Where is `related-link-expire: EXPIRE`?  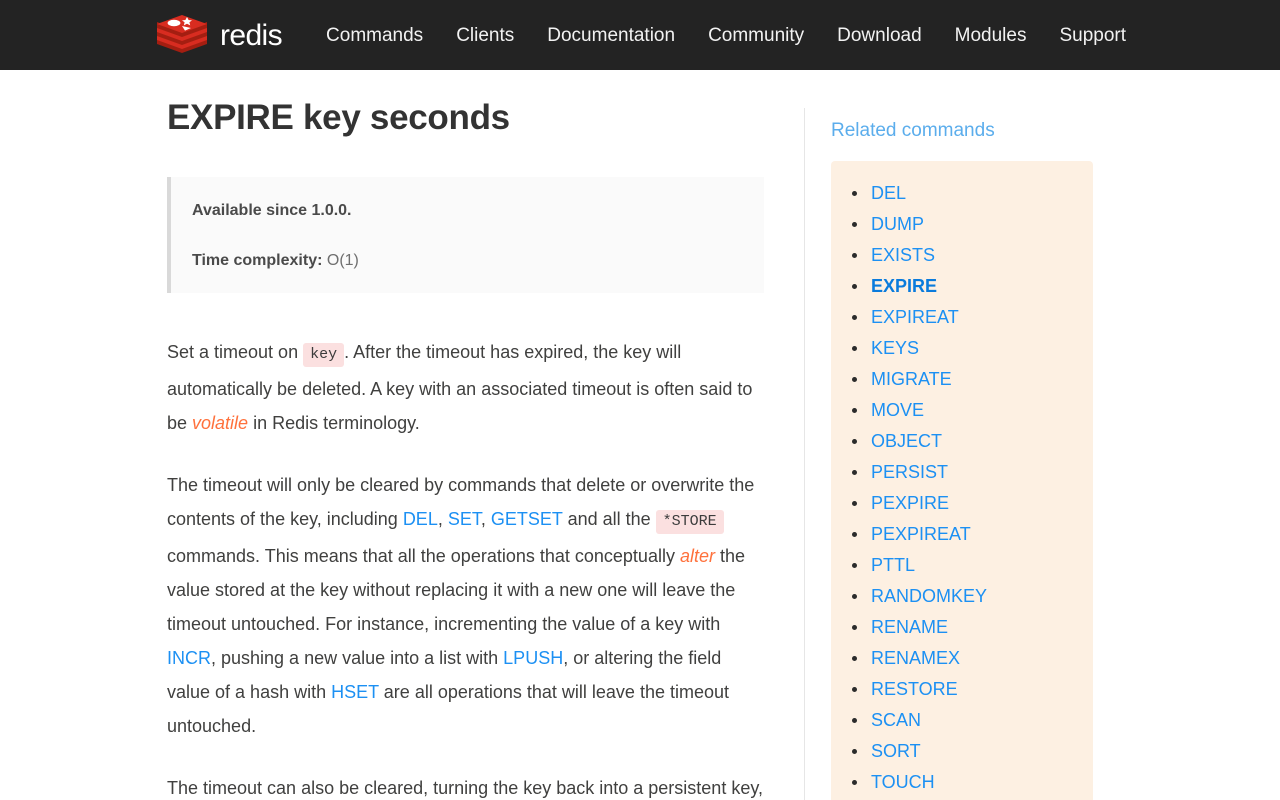
related-link-expire: EXPIRE is located at coordinates (904, 286).